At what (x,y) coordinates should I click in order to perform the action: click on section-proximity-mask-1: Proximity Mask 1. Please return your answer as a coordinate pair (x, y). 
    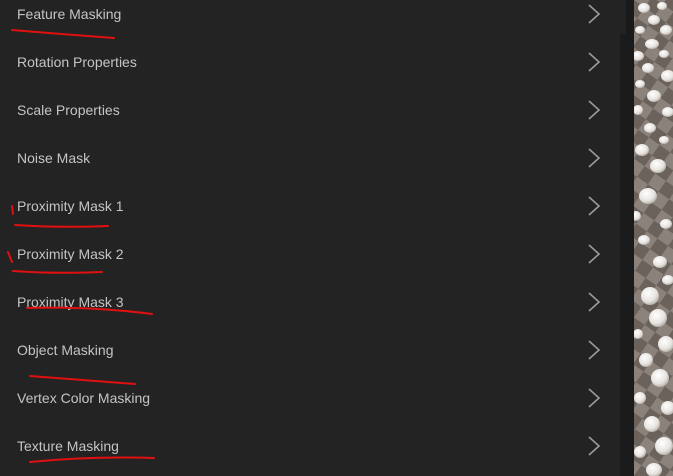
    Looking at the image, I should click on (310, 206).